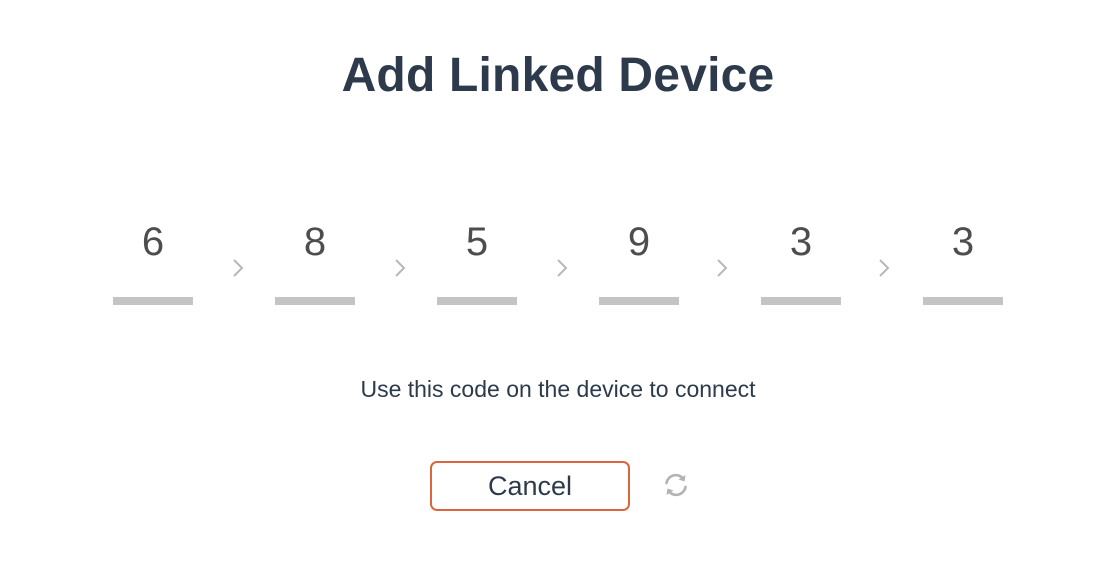 The image size is (1116, 566). I want to click on refresh-icon, so click(676, 485).